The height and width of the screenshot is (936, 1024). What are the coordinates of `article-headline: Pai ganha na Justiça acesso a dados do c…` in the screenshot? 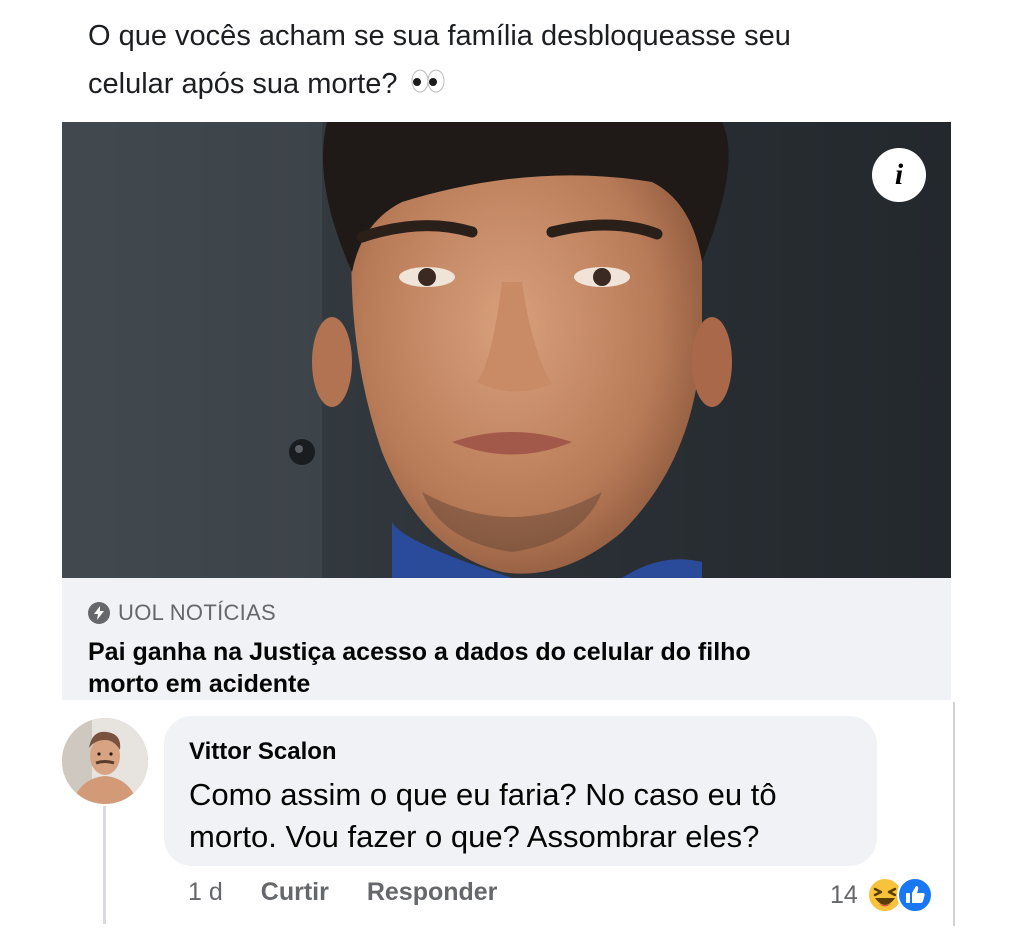 It's located at (509, 668).